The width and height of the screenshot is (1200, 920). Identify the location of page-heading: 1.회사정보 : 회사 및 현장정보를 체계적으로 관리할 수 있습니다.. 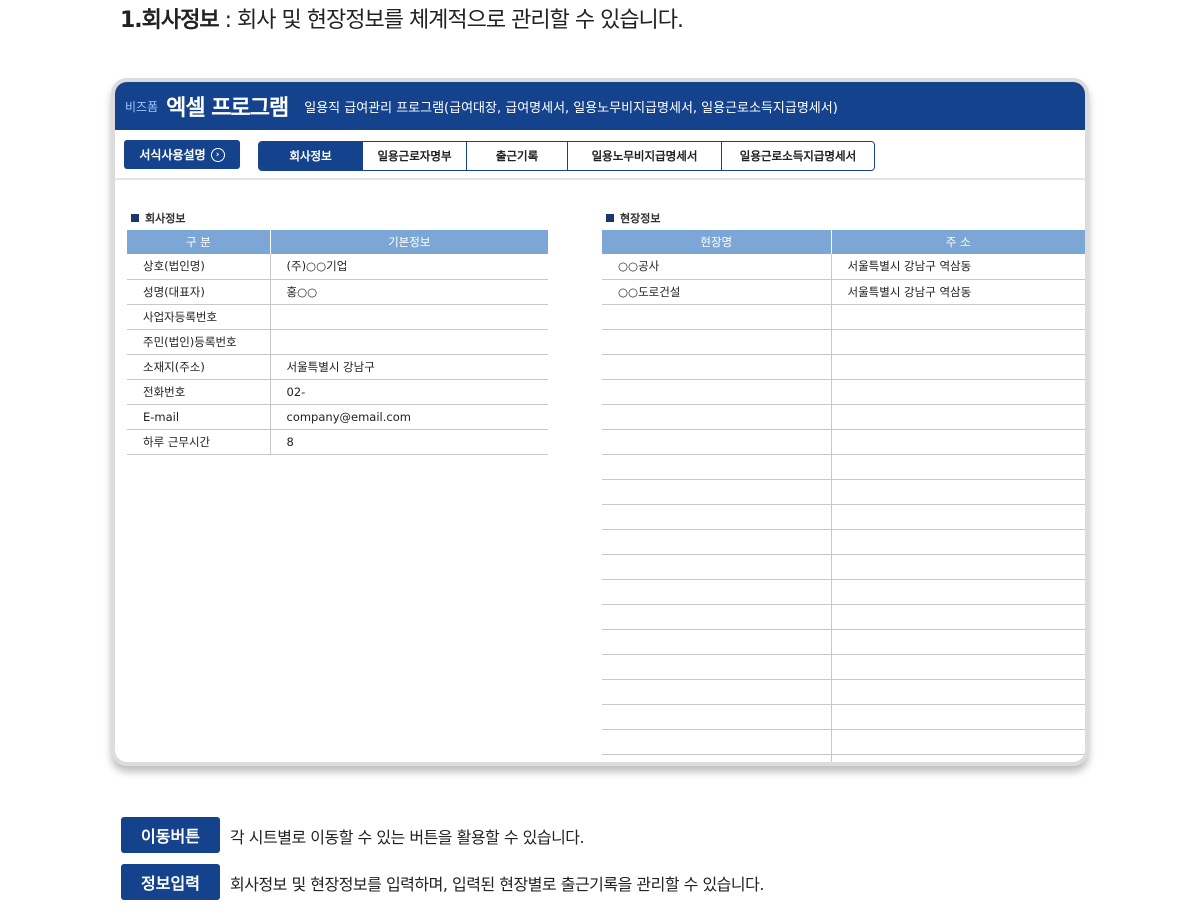
(402, 18).